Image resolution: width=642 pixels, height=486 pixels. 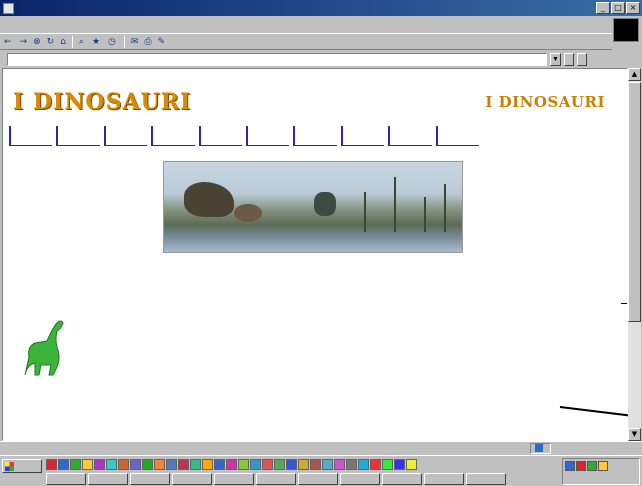 What do you see at coordinates (277, 59) in the screenshot?
I see `address-input` at bounding box center [277, 59].